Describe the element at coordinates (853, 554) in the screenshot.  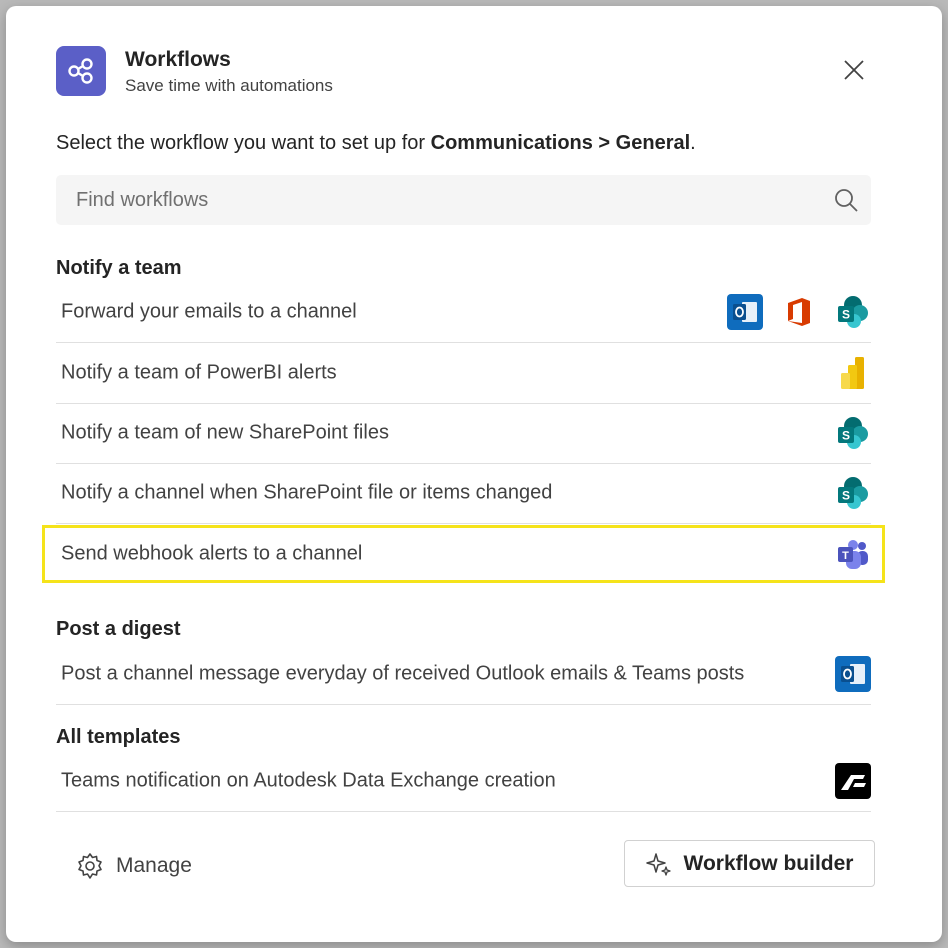
I see `teams-icon: T` at that location.